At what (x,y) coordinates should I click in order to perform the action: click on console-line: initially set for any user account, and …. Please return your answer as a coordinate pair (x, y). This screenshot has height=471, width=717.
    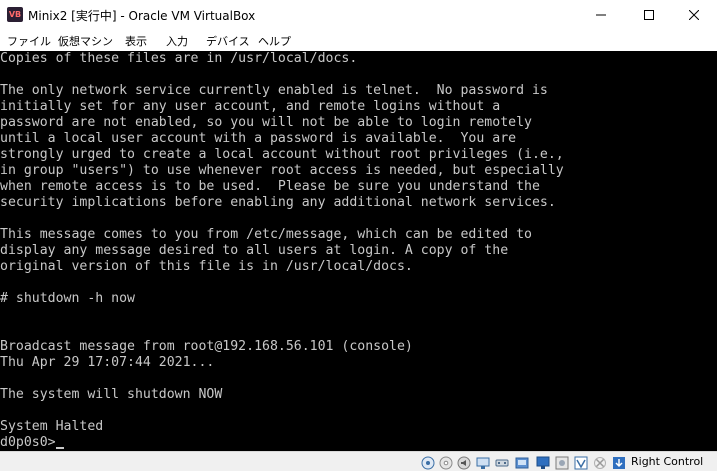
    Looking at the image, I should click on (250, 106).